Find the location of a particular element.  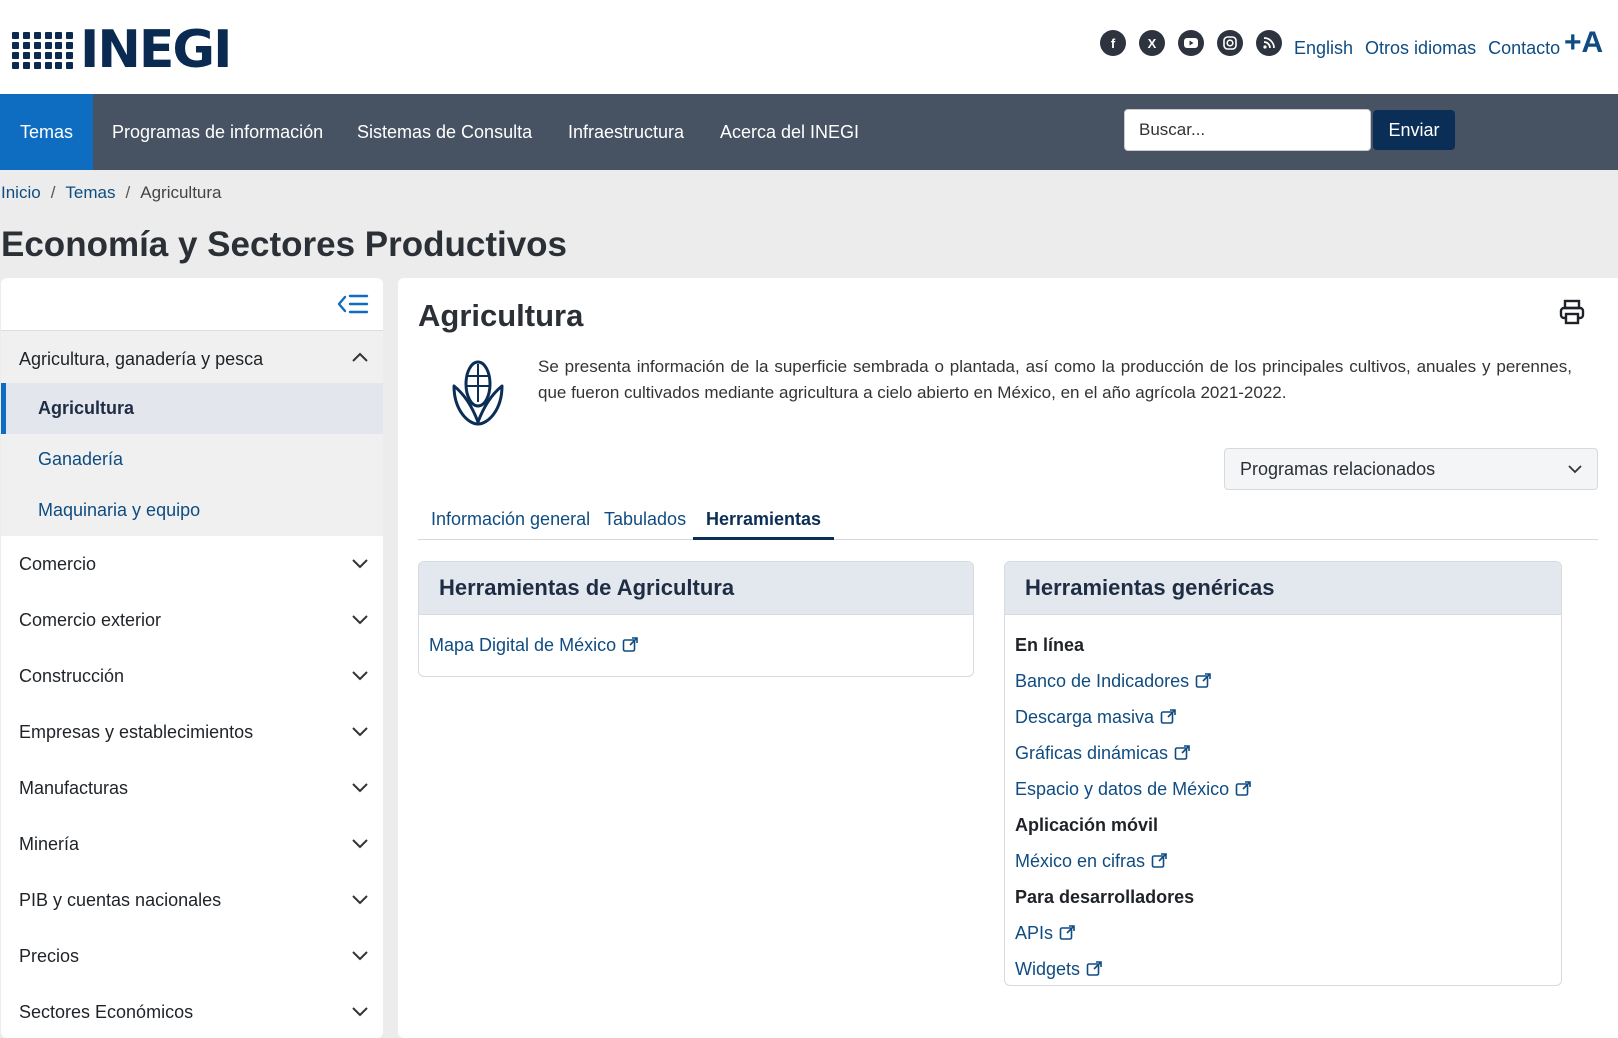

logo-mark-icon is located at coordinates (43, 50).